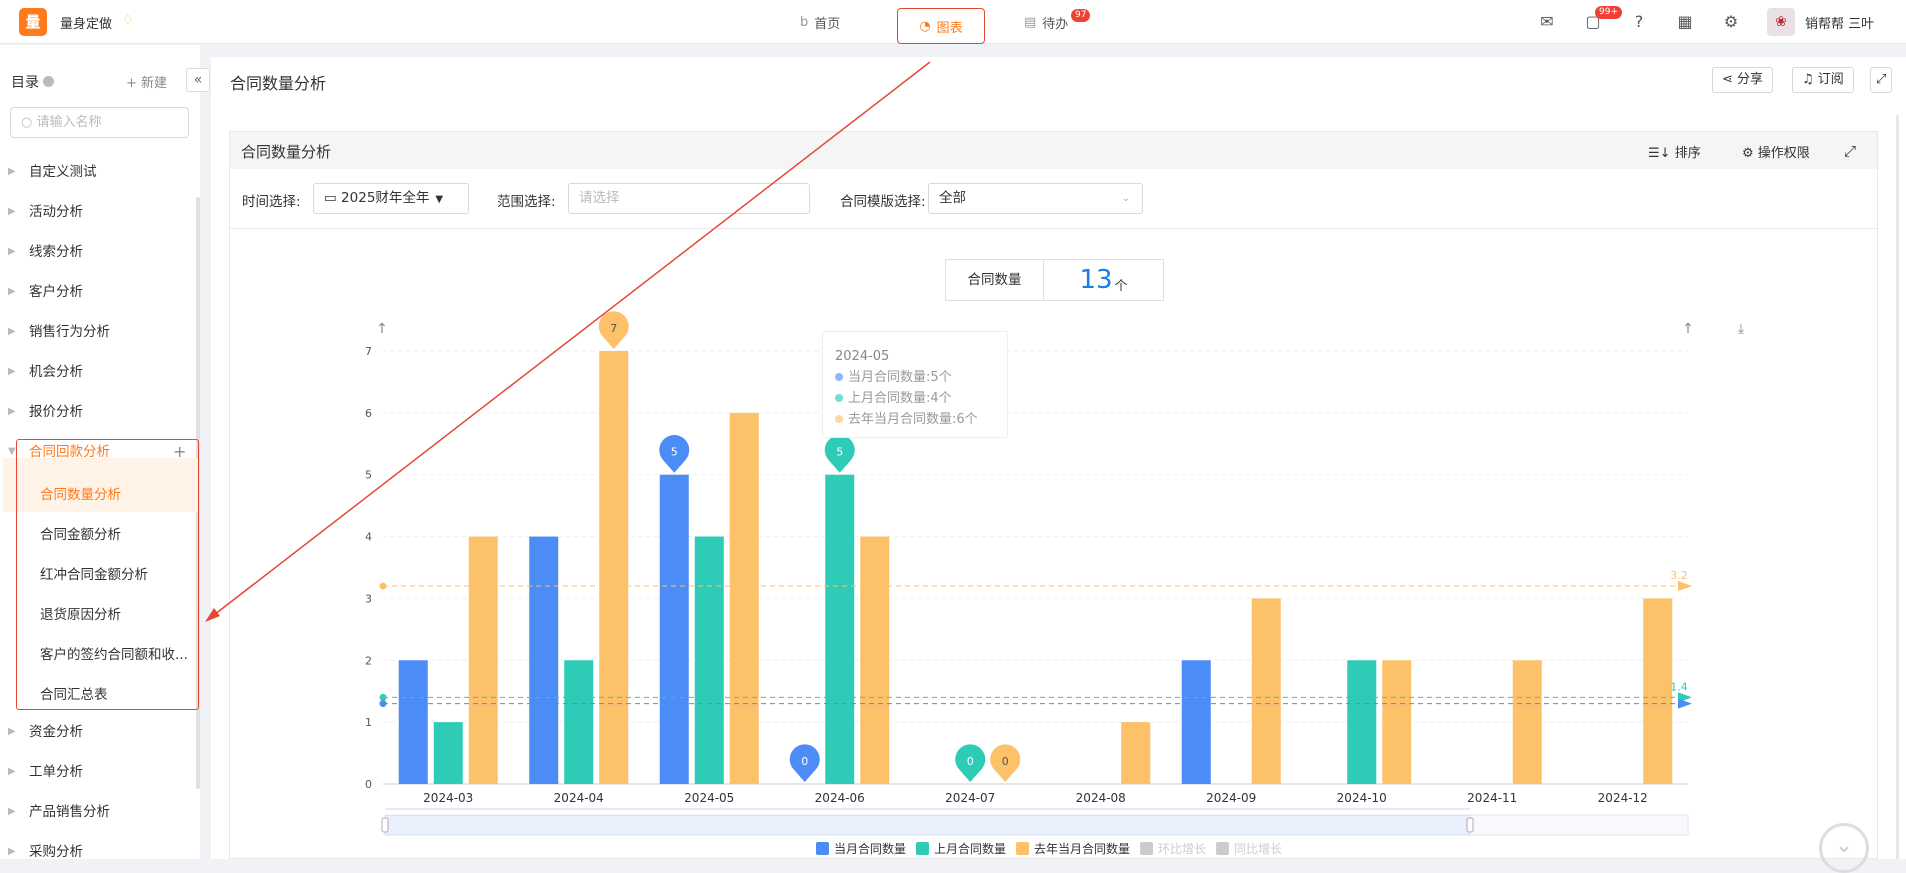 The width and height of the screenshot is (1906, 873). What do you see at coordinates (952, 198) in the screenshot?
I see `template-select-value: 全部` at bounding box center [952, 198].